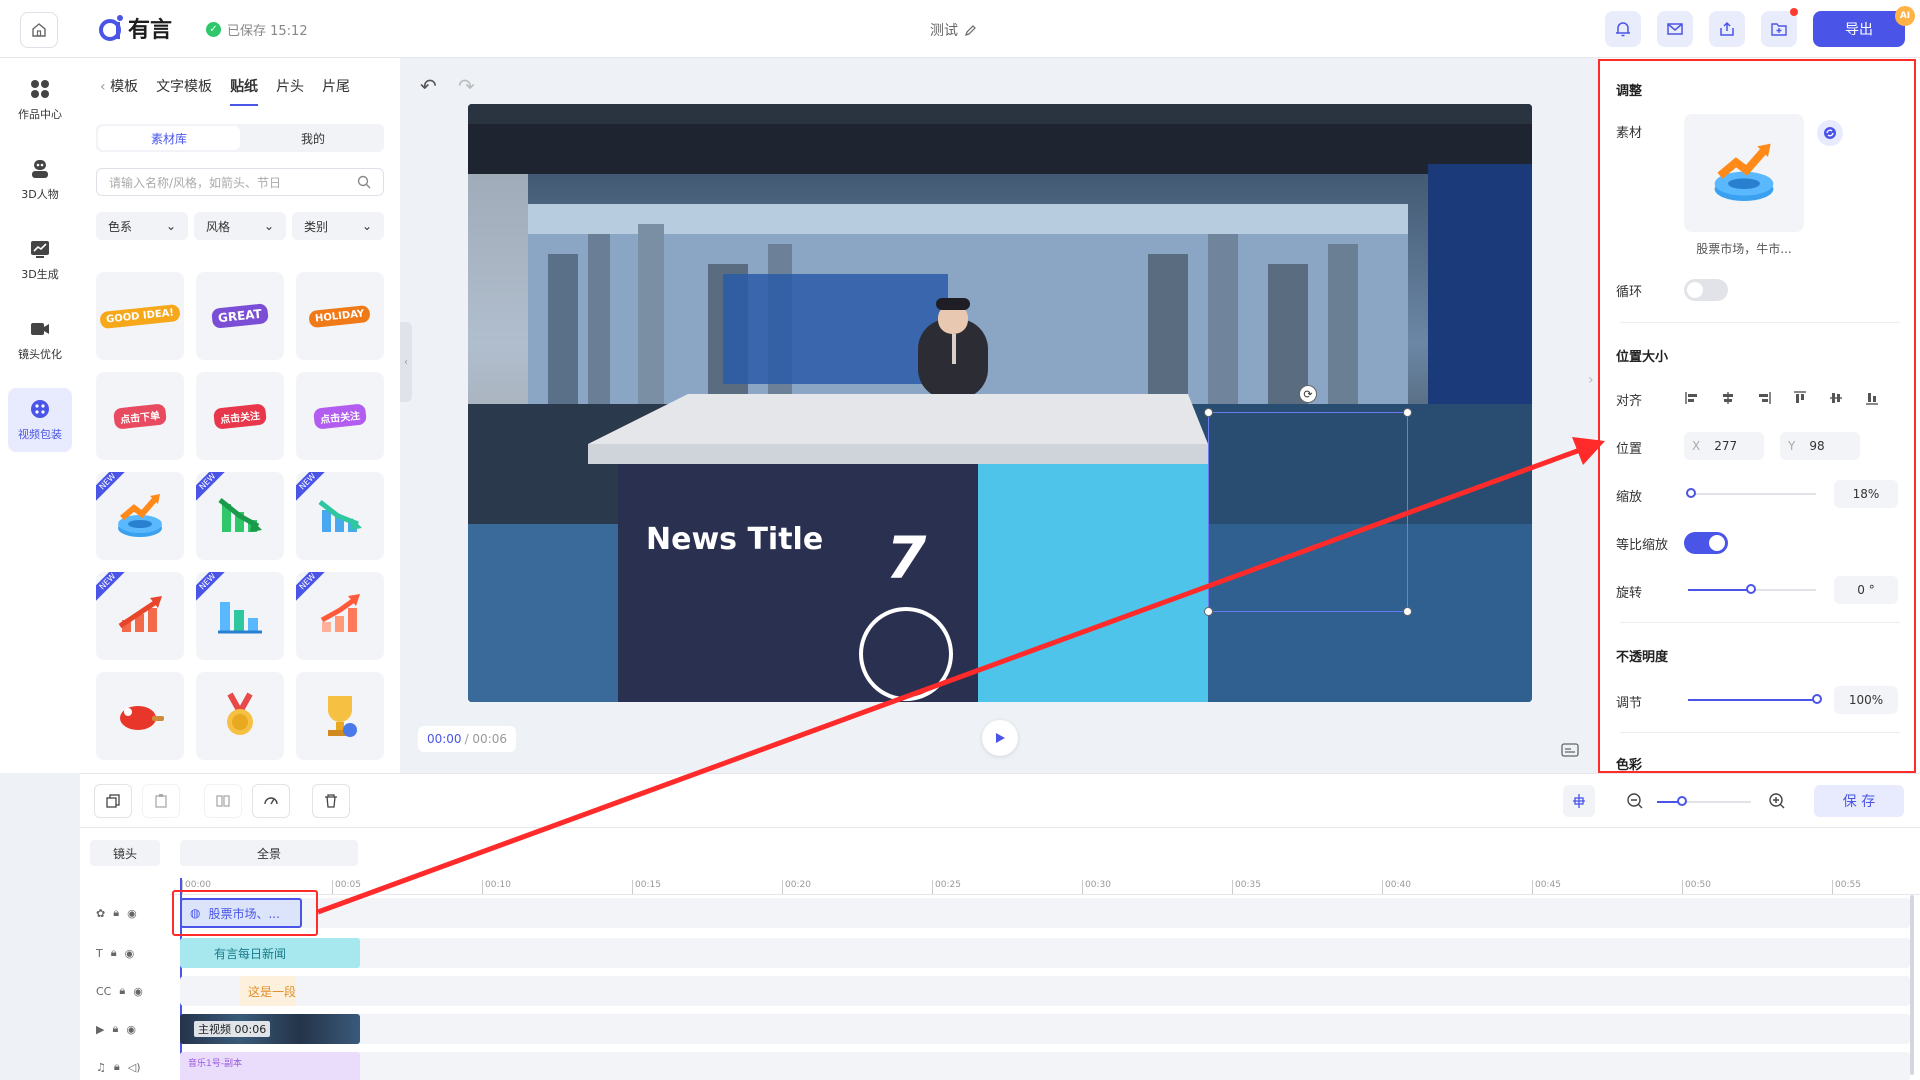 This screenshot has height=1080, width=1920. What do you see at coordinates (1691, 493) in the screenshot?
I see `scale-slider-knob` at bounding box center [1691, 493].